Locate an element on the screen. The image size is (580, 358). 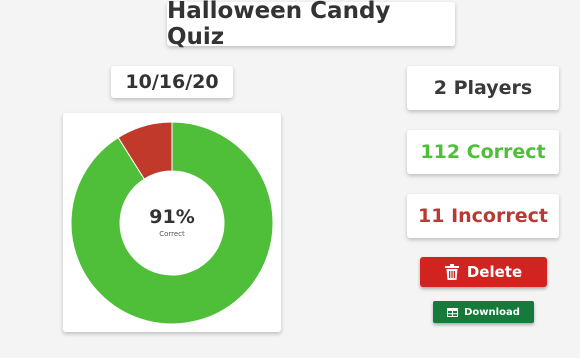
players-count: 2 Players is located at coordinates (483, 88).